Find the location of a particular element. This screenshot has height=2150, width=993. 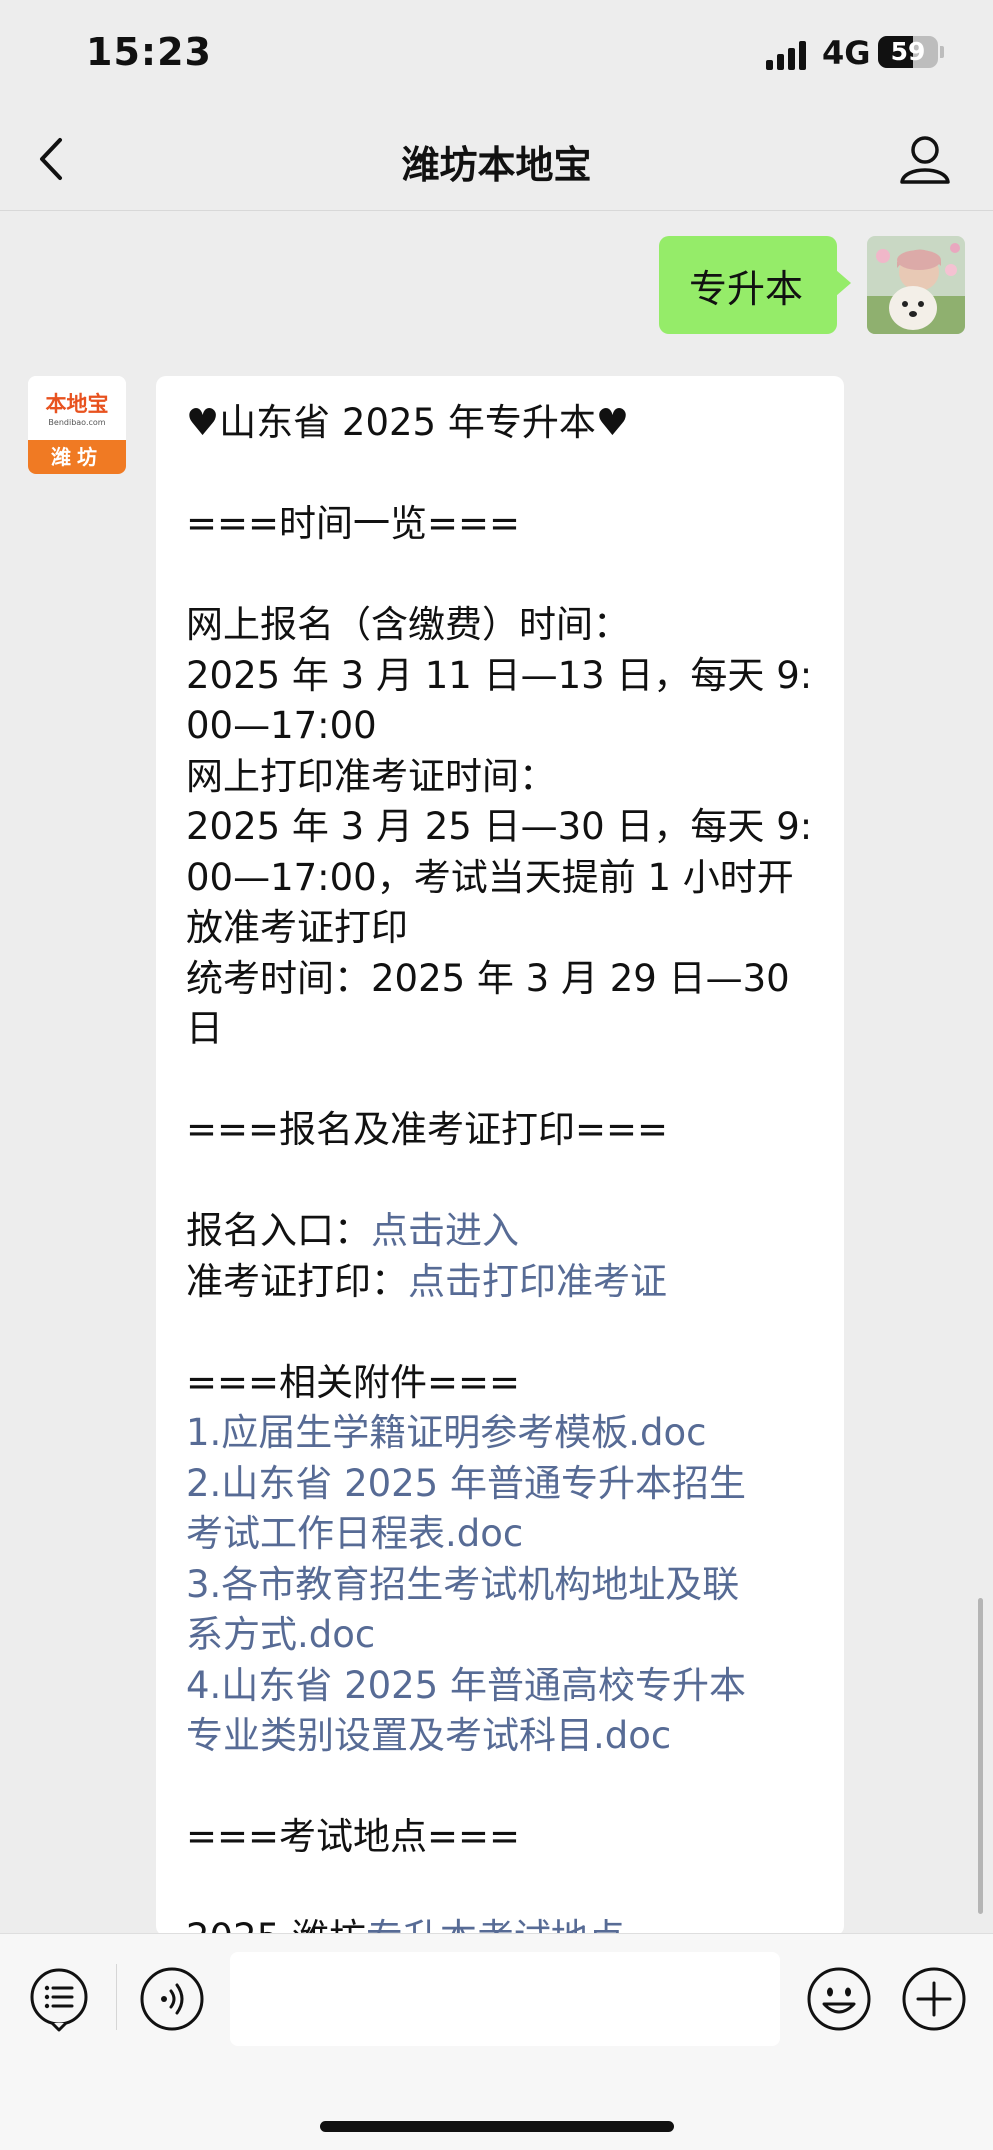

user-avatar-image is located at coordinates (916, 285).